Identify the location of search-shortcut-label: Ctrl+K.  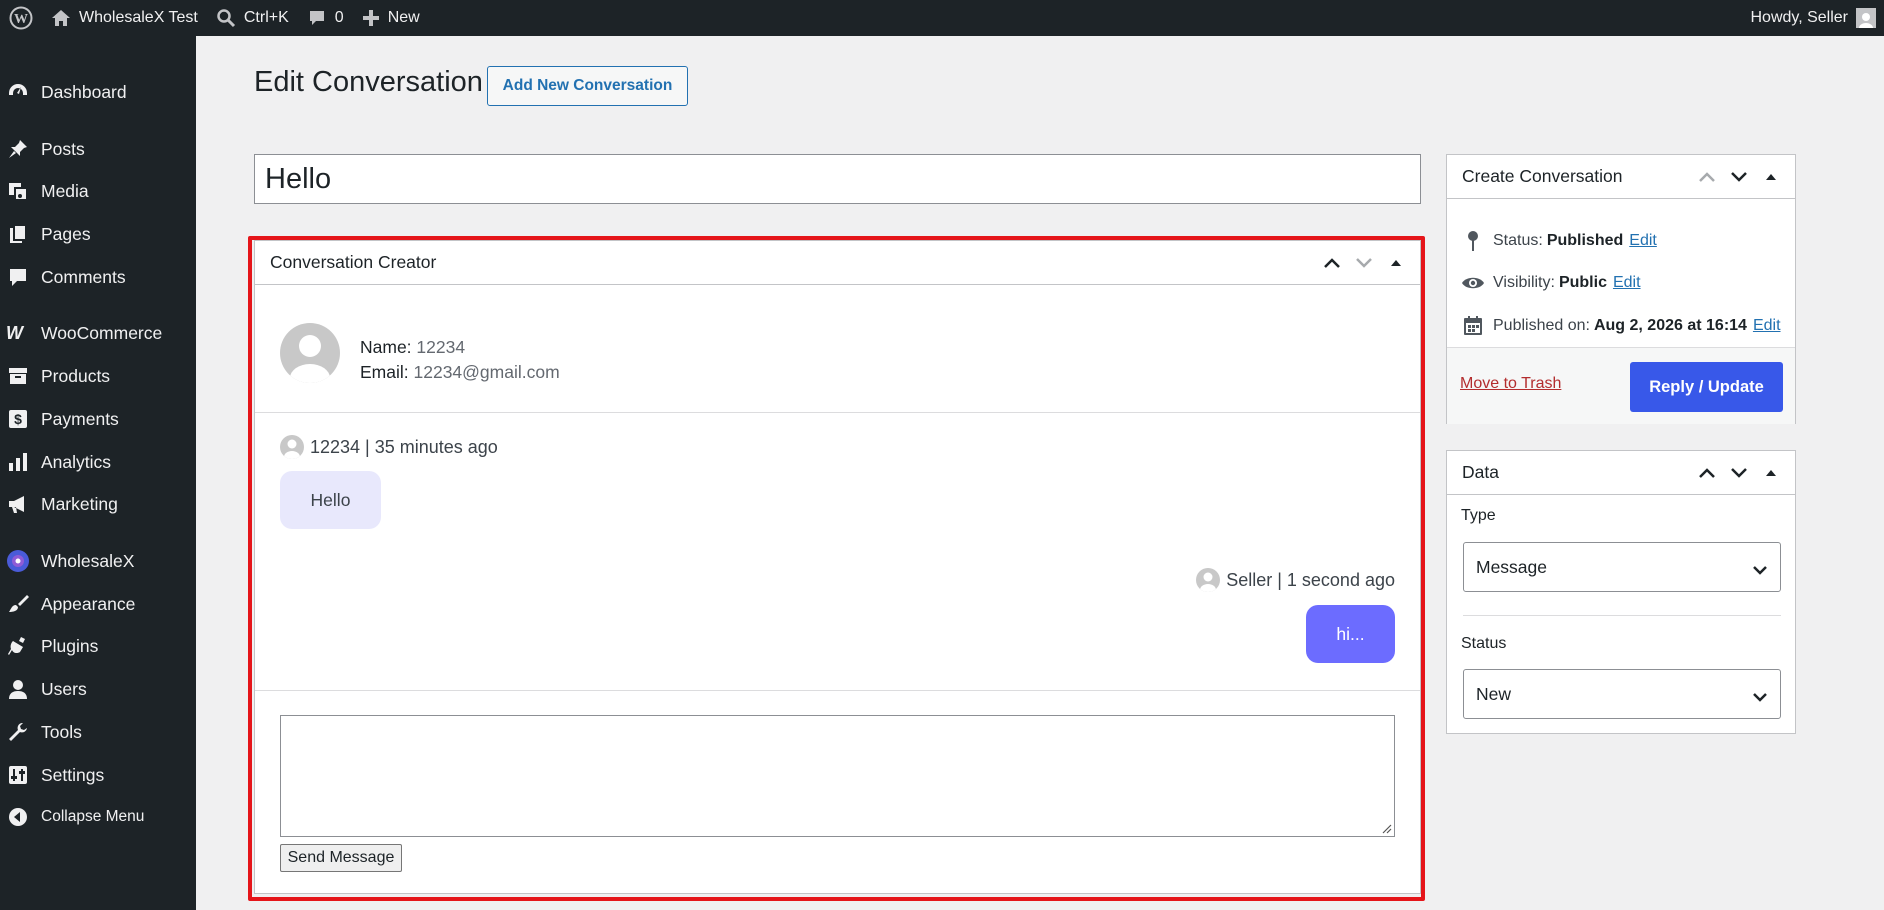
(266, 17).